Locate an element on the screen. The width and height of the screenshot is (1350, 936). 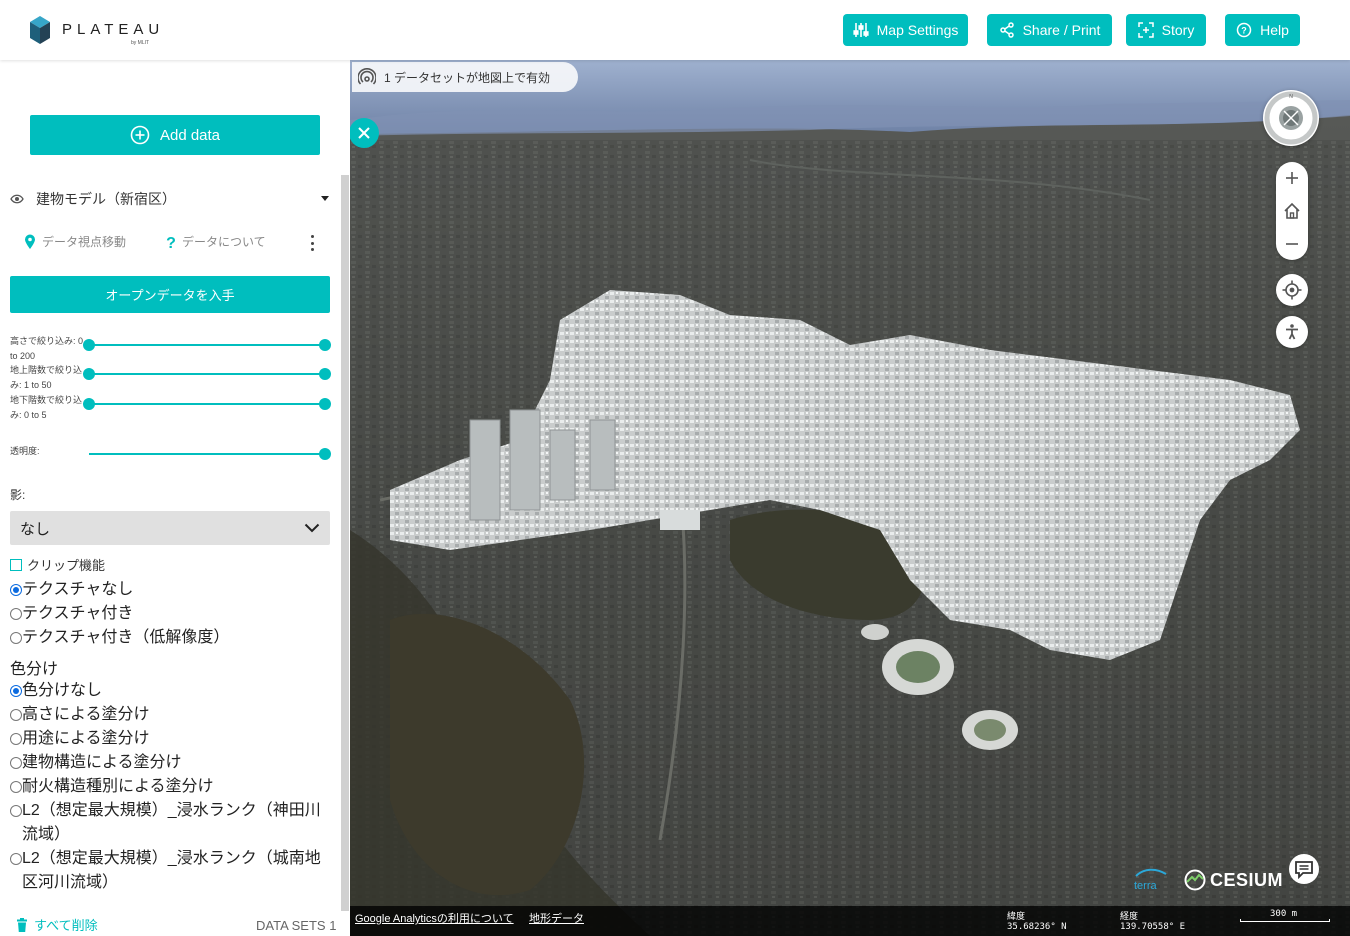
compass-icon: N is located at coordinates (1291, 118).